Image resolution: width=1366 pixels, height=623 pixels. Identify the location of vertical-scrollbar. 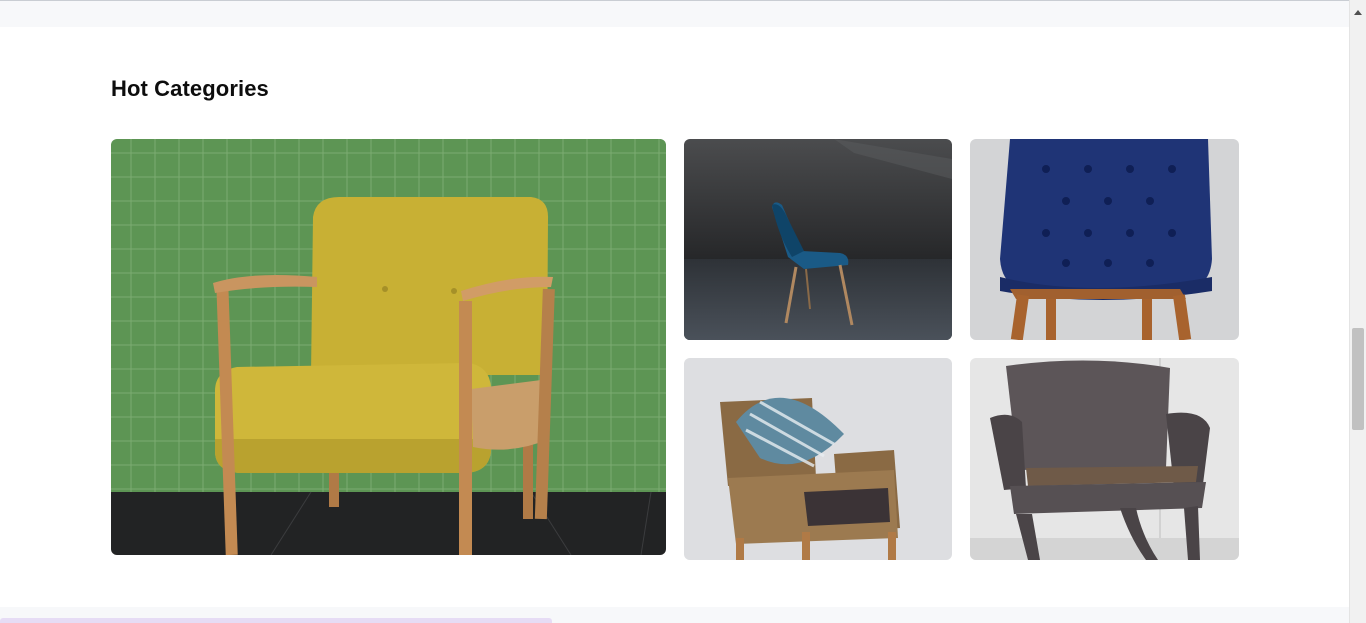
(1357, 311).